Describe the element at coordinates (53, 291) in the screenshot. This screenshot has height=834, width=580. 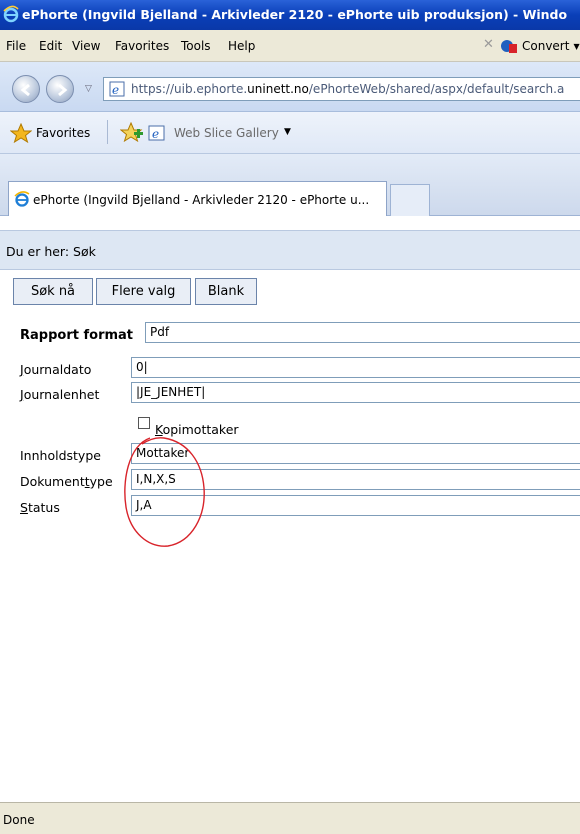
I see `search-now-button: Søk nå` at that location.